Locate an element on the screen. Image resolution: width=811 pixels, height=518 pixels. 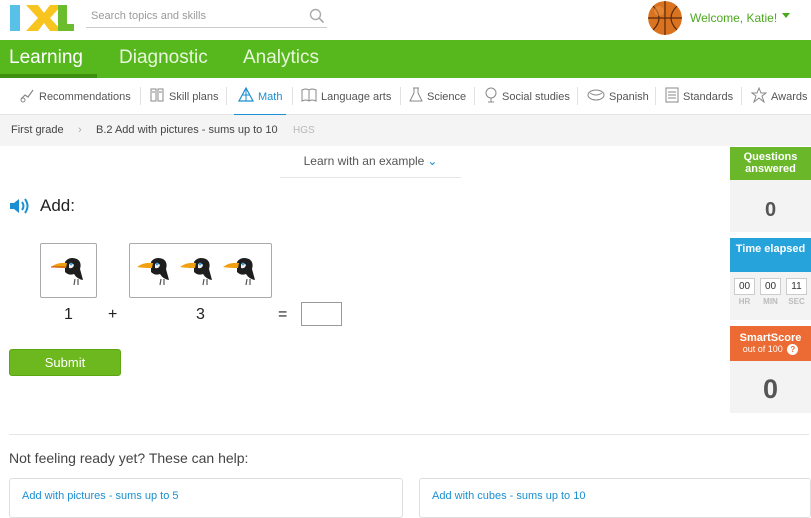
time-elapsed-header: Time elapsed is located at coordinates (770, 255).